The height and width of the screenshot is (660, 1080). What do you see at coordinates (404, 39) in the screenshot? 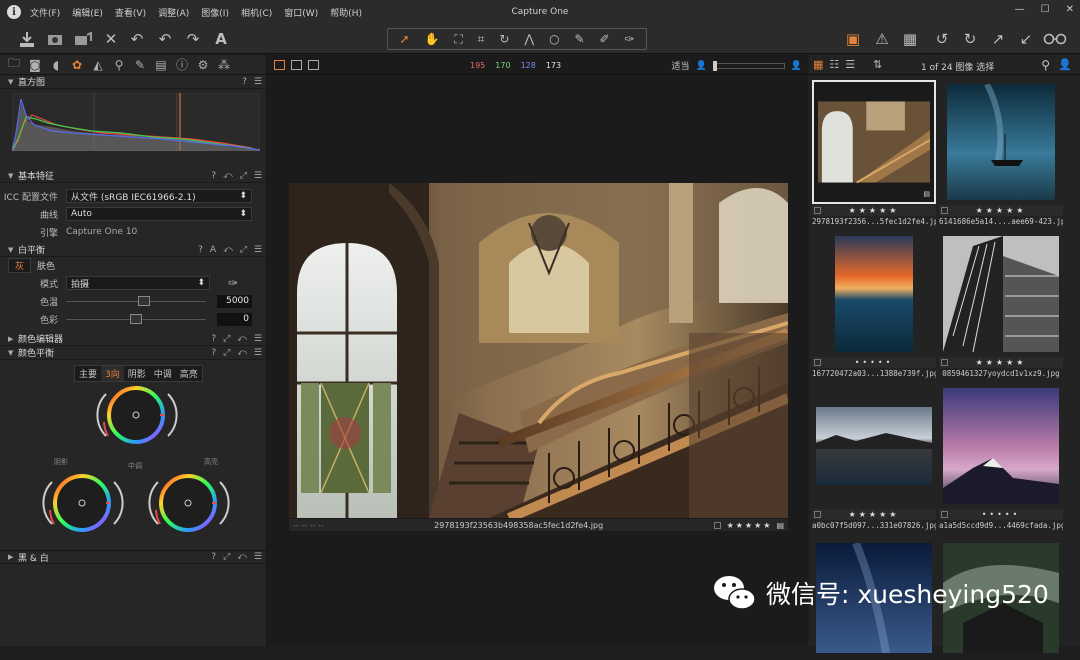
I see `pointer-icon: ➚` at bounding box center [404, 39].